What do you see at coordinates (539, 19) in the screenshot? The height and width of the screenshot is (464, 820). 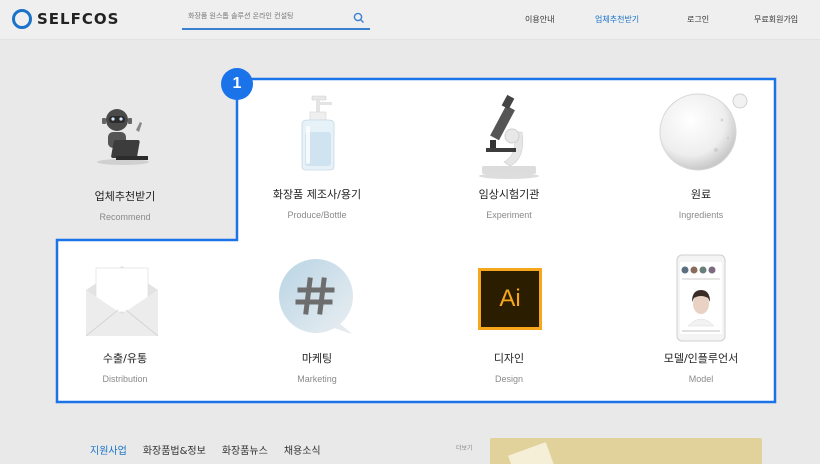 I see `nav-guide: 이용안내` at bounding box center [539, 19].